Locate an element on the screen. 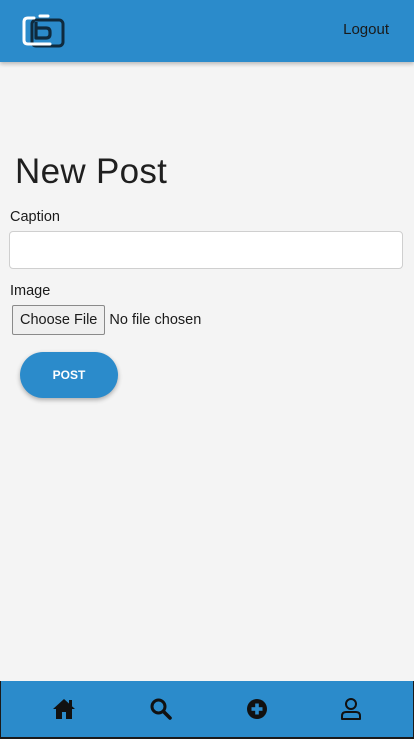  top-navbar: Logout is located at coordinates (207, 31).